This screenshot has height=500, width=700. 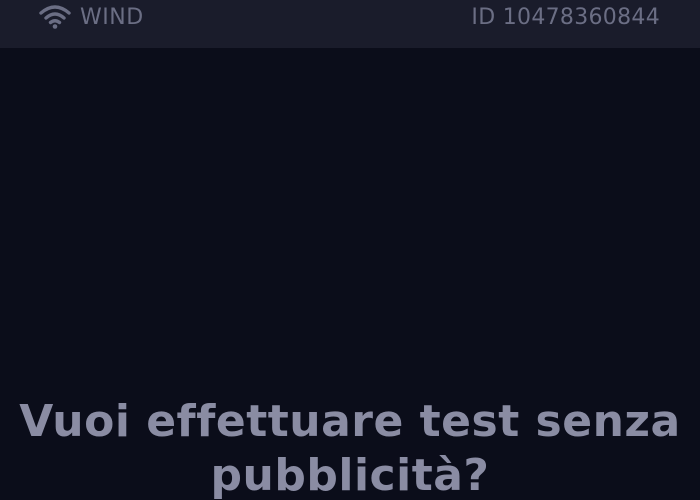 I want to click on status-bar: WIND ID 10478360844, so click(x=350, y=24).